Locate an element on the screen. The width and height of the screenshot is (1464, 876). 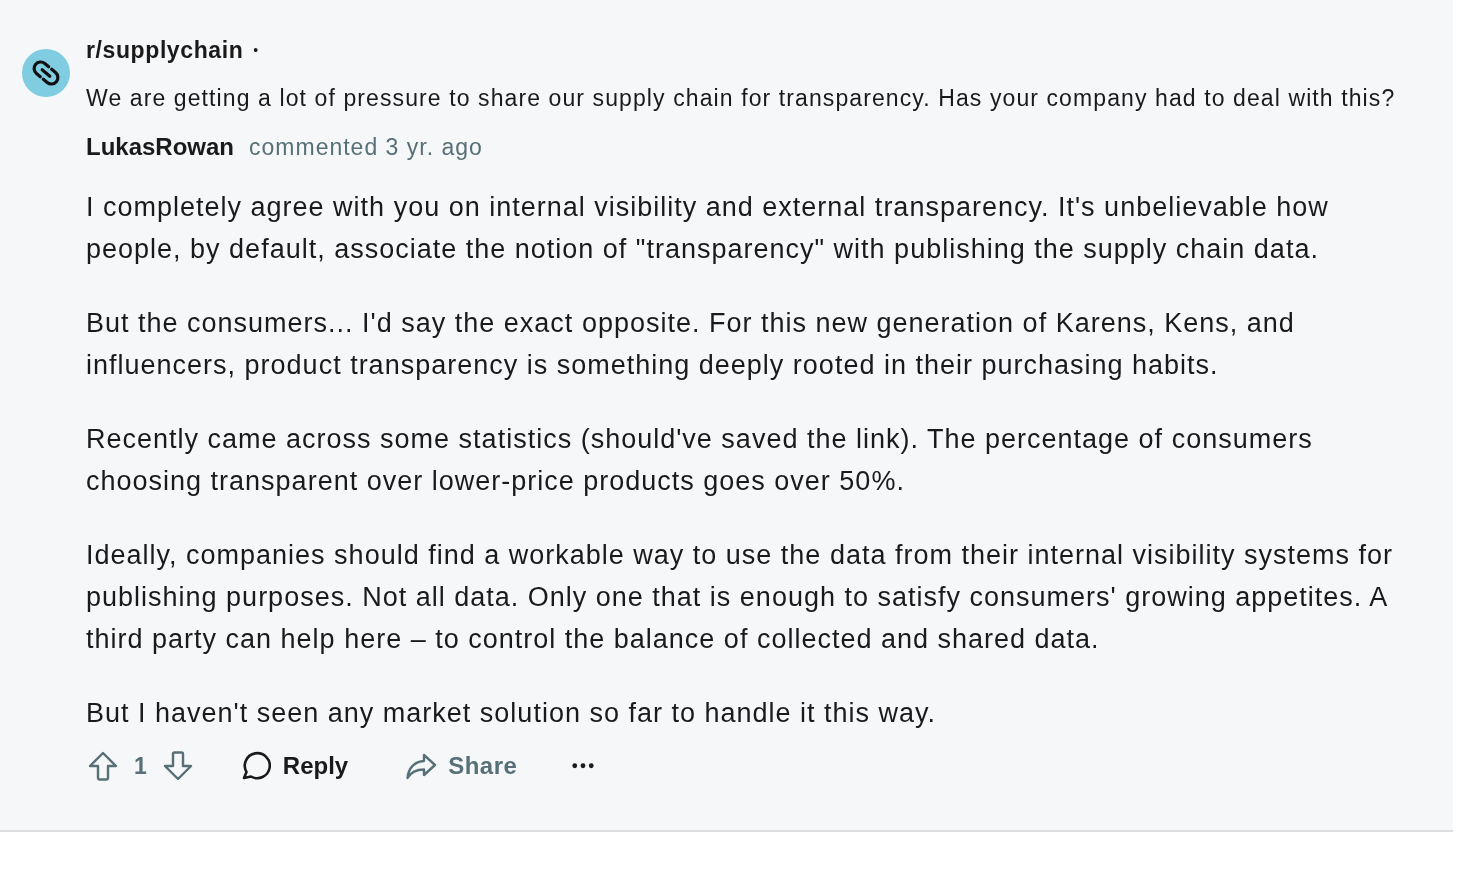
vote-count: 1 is located at coordinates (140, 766).